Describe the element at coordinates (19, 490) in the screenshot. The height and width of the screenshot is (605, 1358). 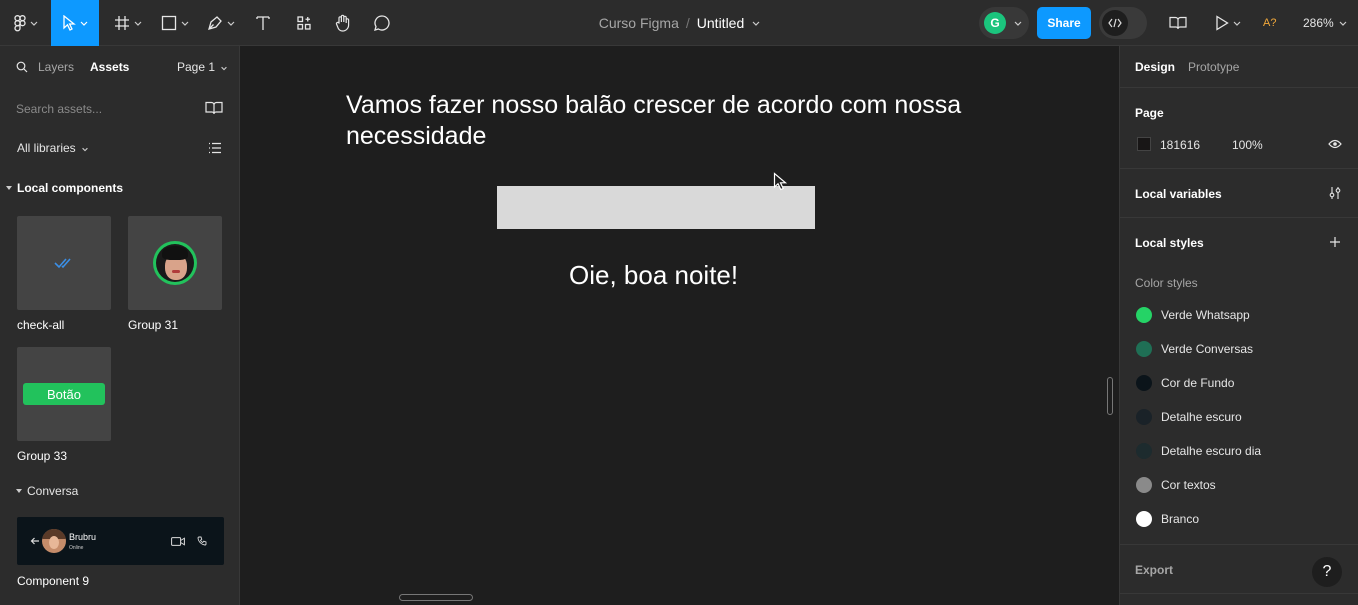
I see `collapse-triangle-icon` at that location.